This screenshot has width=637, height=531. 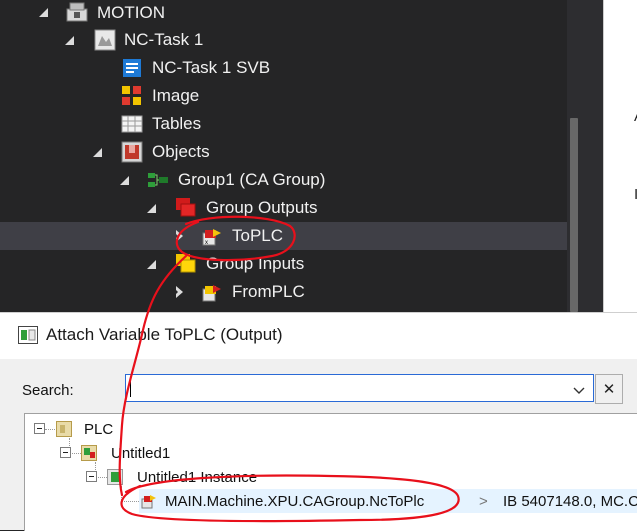 What do you see at coordinates (620, 156) in the screenshot?
I see `properties-panel: A I` at bounding box center [620, 156].